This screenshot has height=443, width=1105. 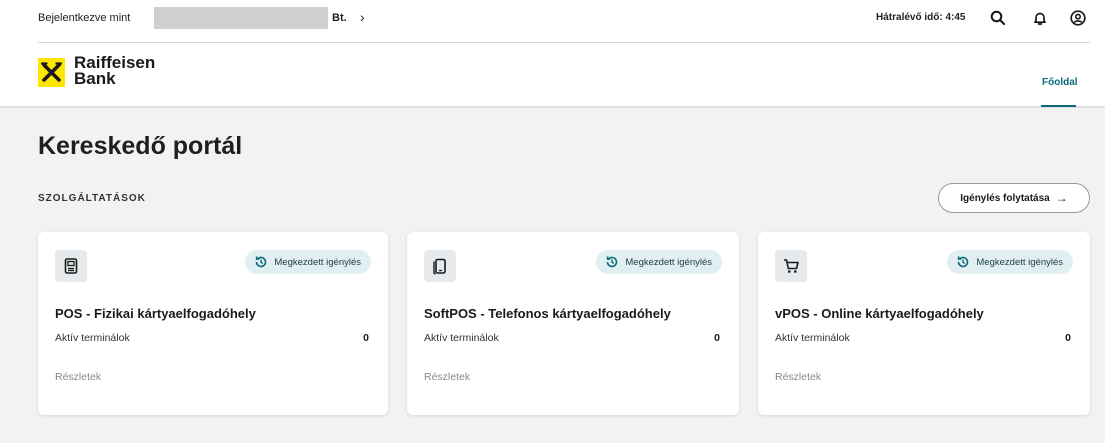 I want to click on topbar-divider, so click(x=564, y=42).